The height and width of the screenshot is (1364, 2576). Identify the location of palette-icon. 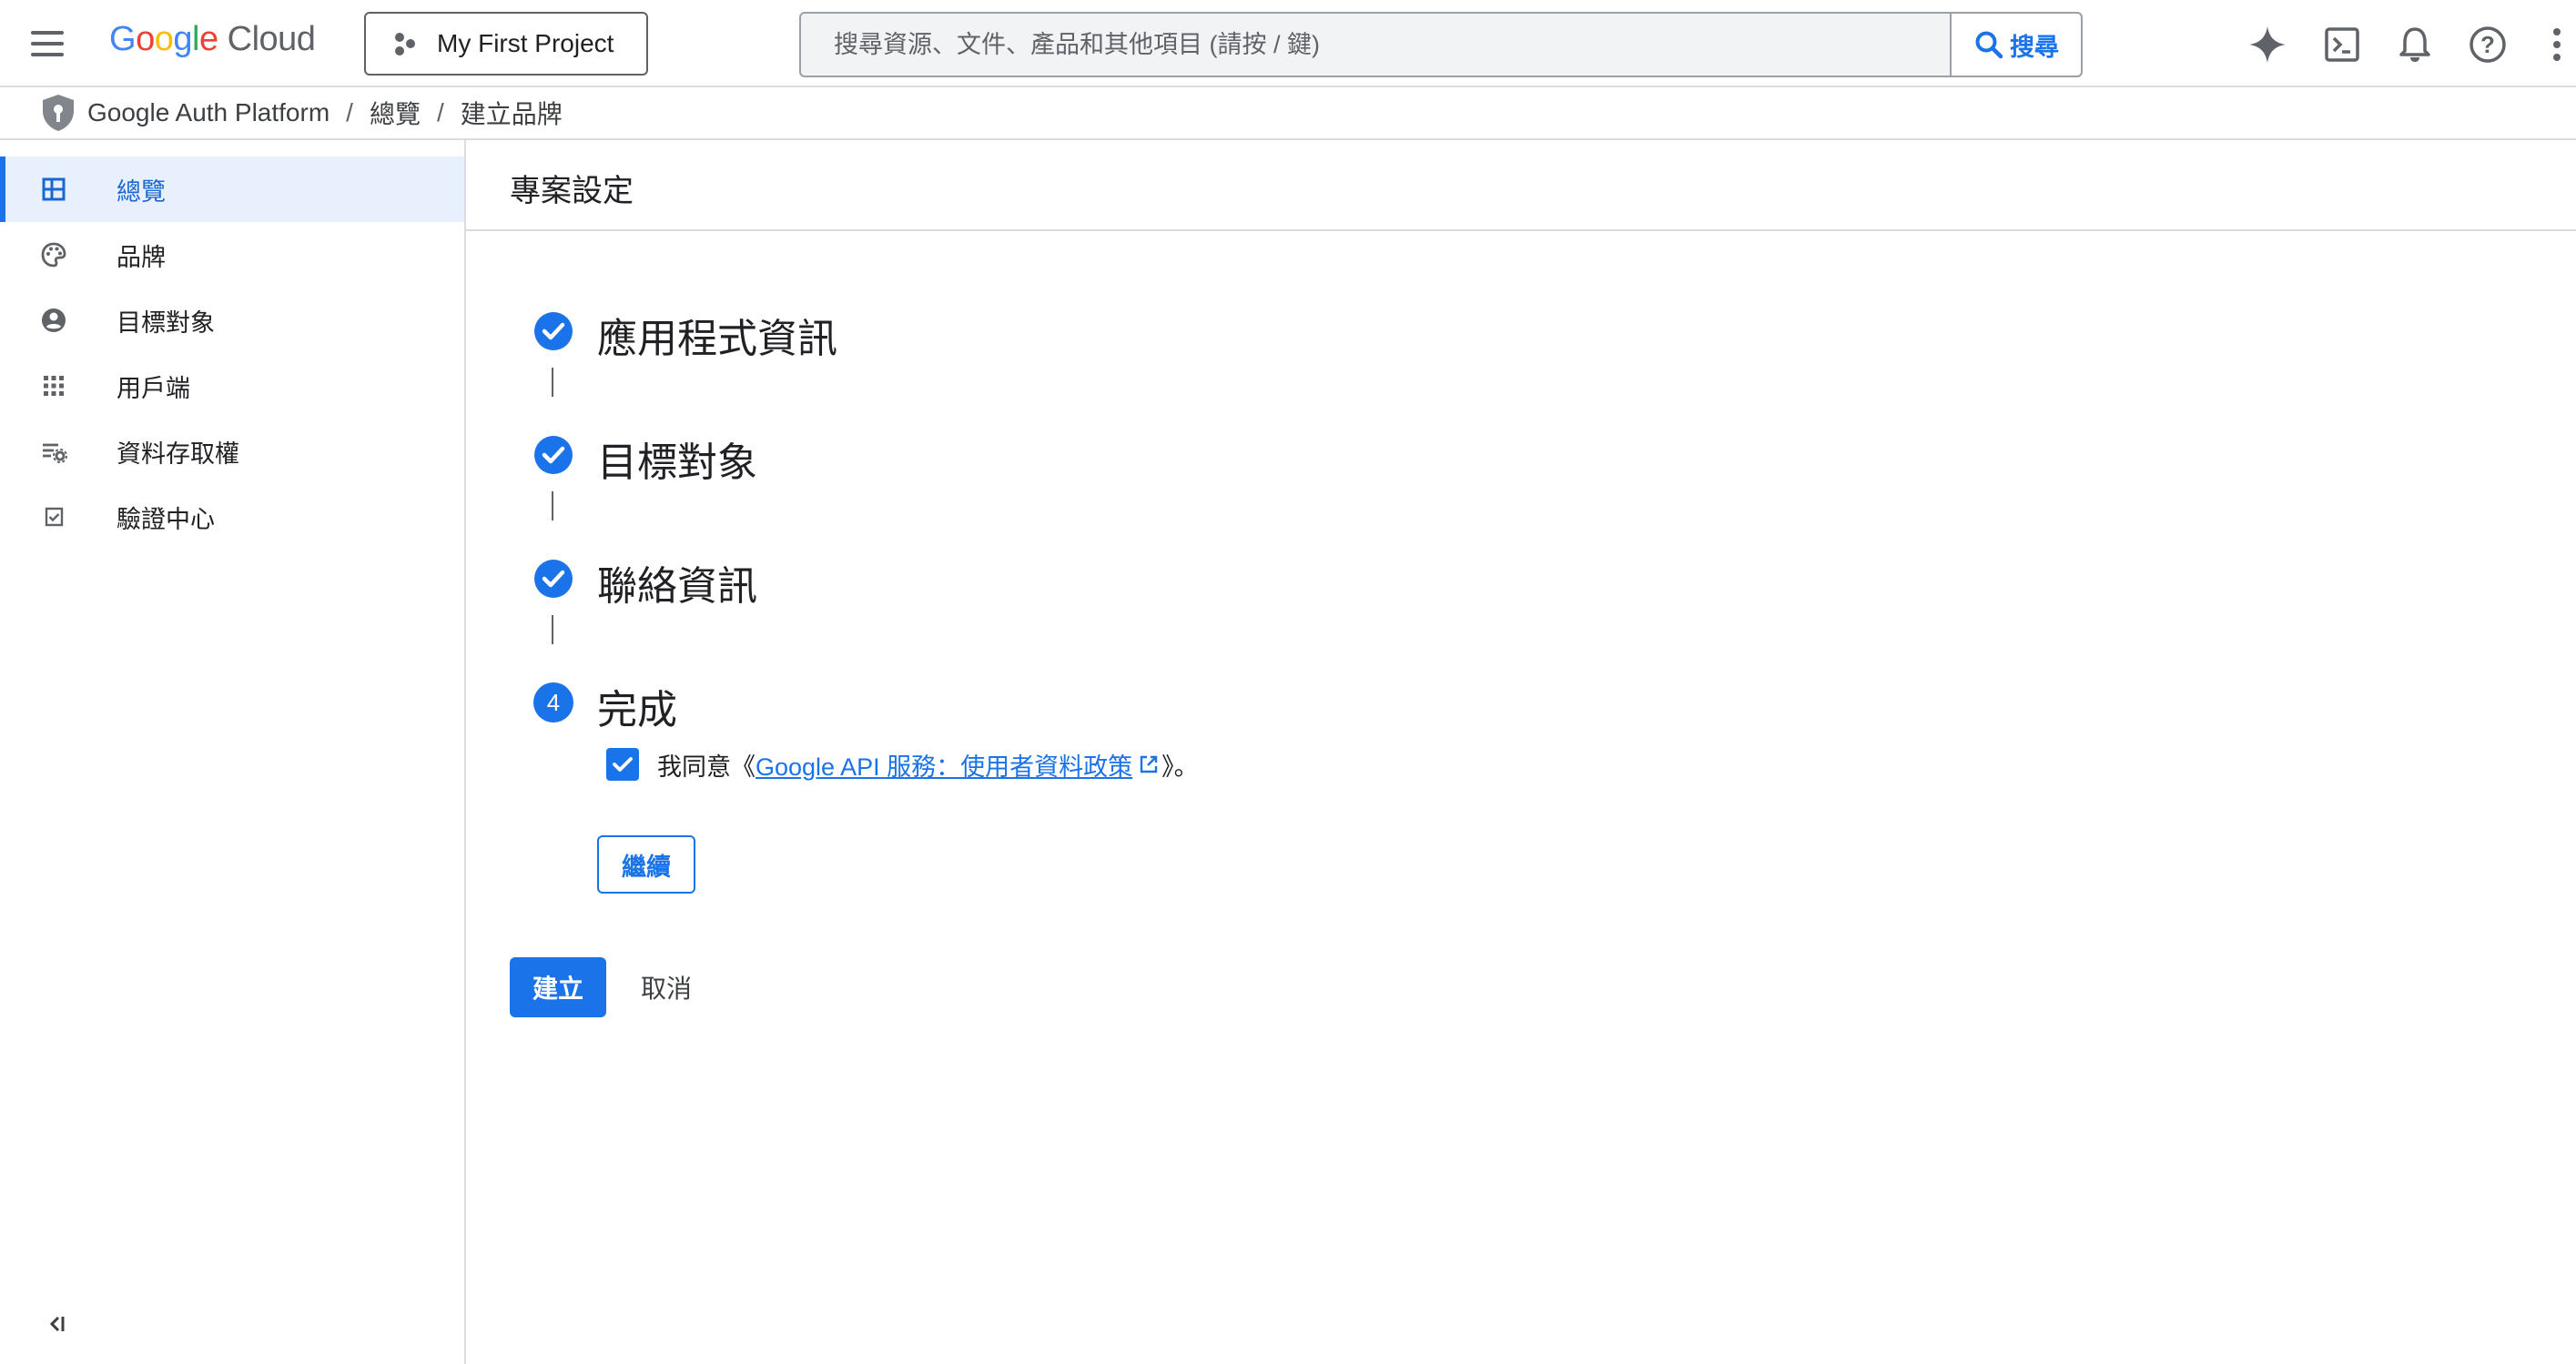
(53, 255).